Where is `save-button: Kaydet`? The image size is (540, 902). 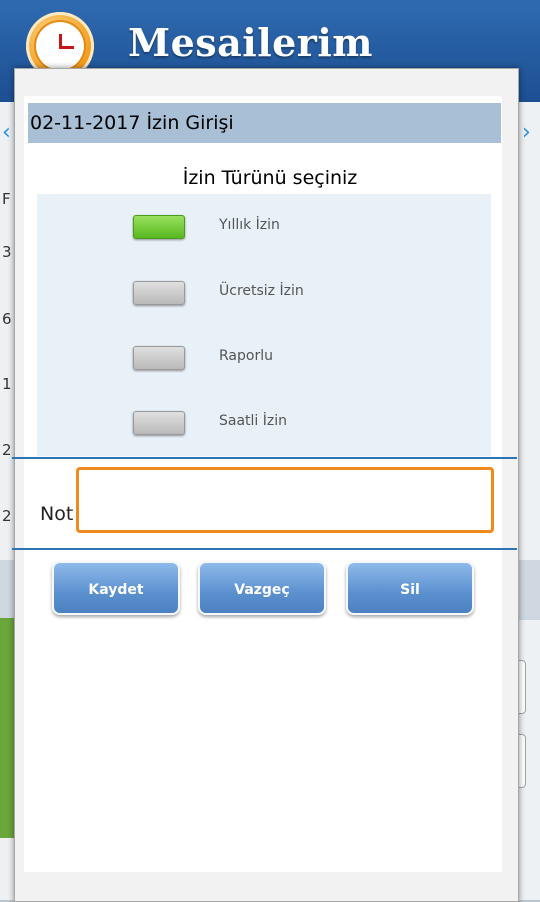 save-button: Kaydet is located at coordinates (116, 588).